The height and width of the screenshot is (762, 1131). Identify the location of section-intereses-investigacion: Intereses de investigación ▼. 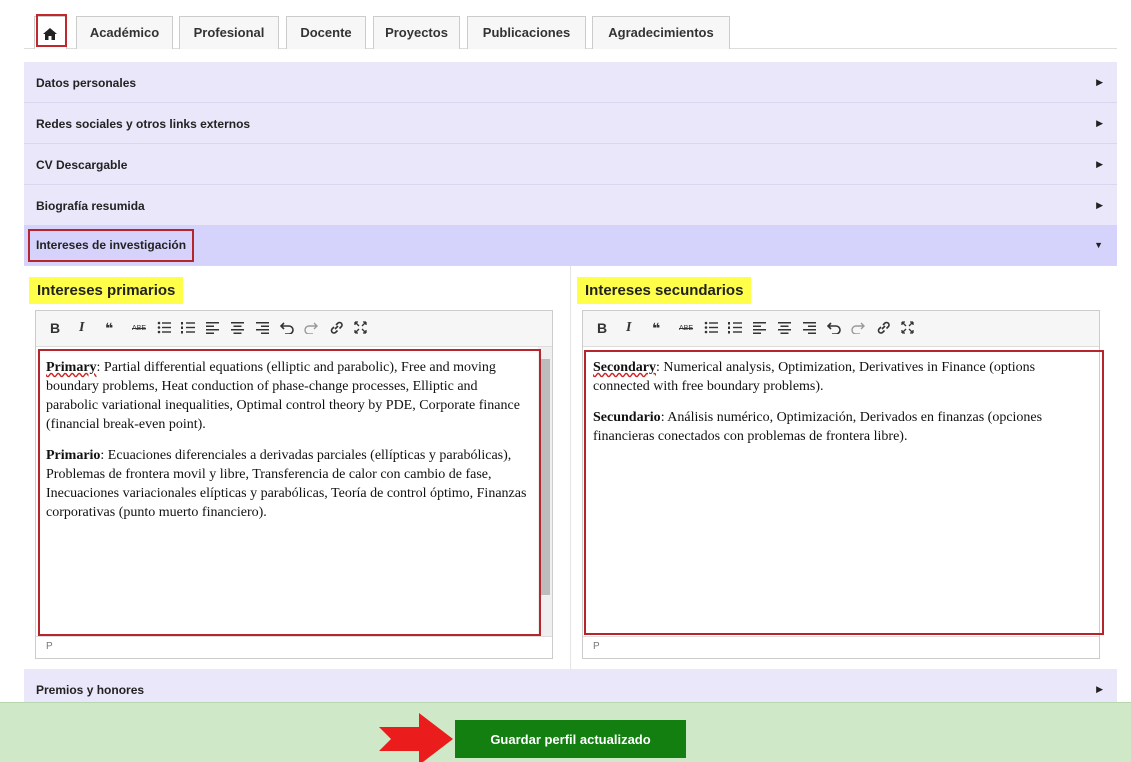
(570, 245).